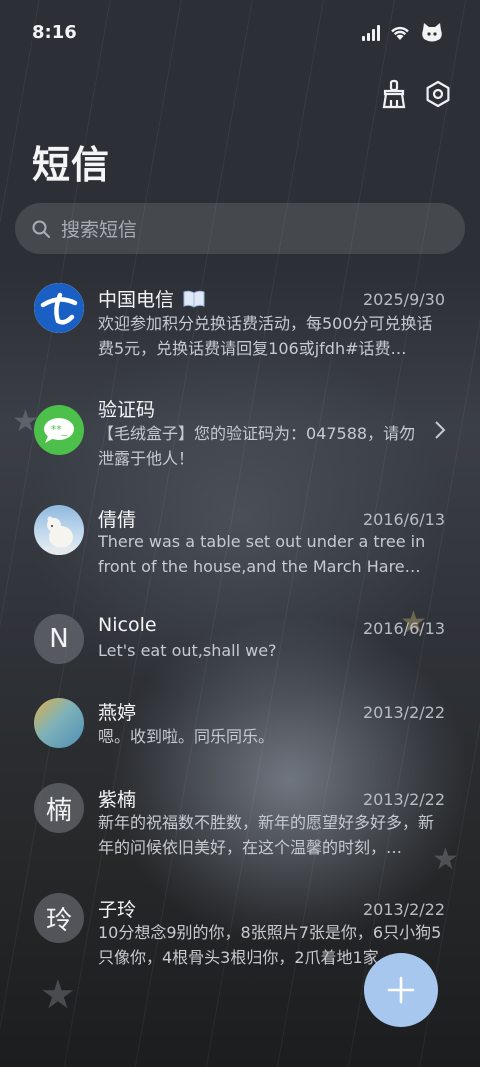 The image size is (480, 1067). I want to click on conversation-date: 2025/9/30, so click(403, 299).